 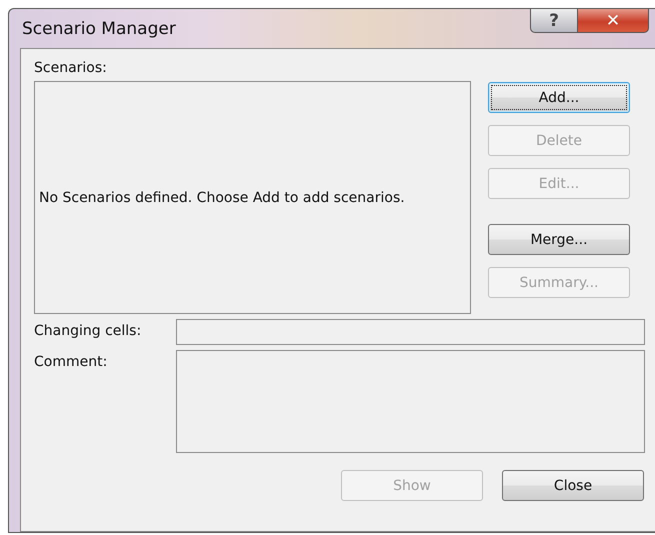 What do you see at coordinates (71, 362) in the screenshot?
I see `field-label: Comment:` at bounding box center [71, 362].